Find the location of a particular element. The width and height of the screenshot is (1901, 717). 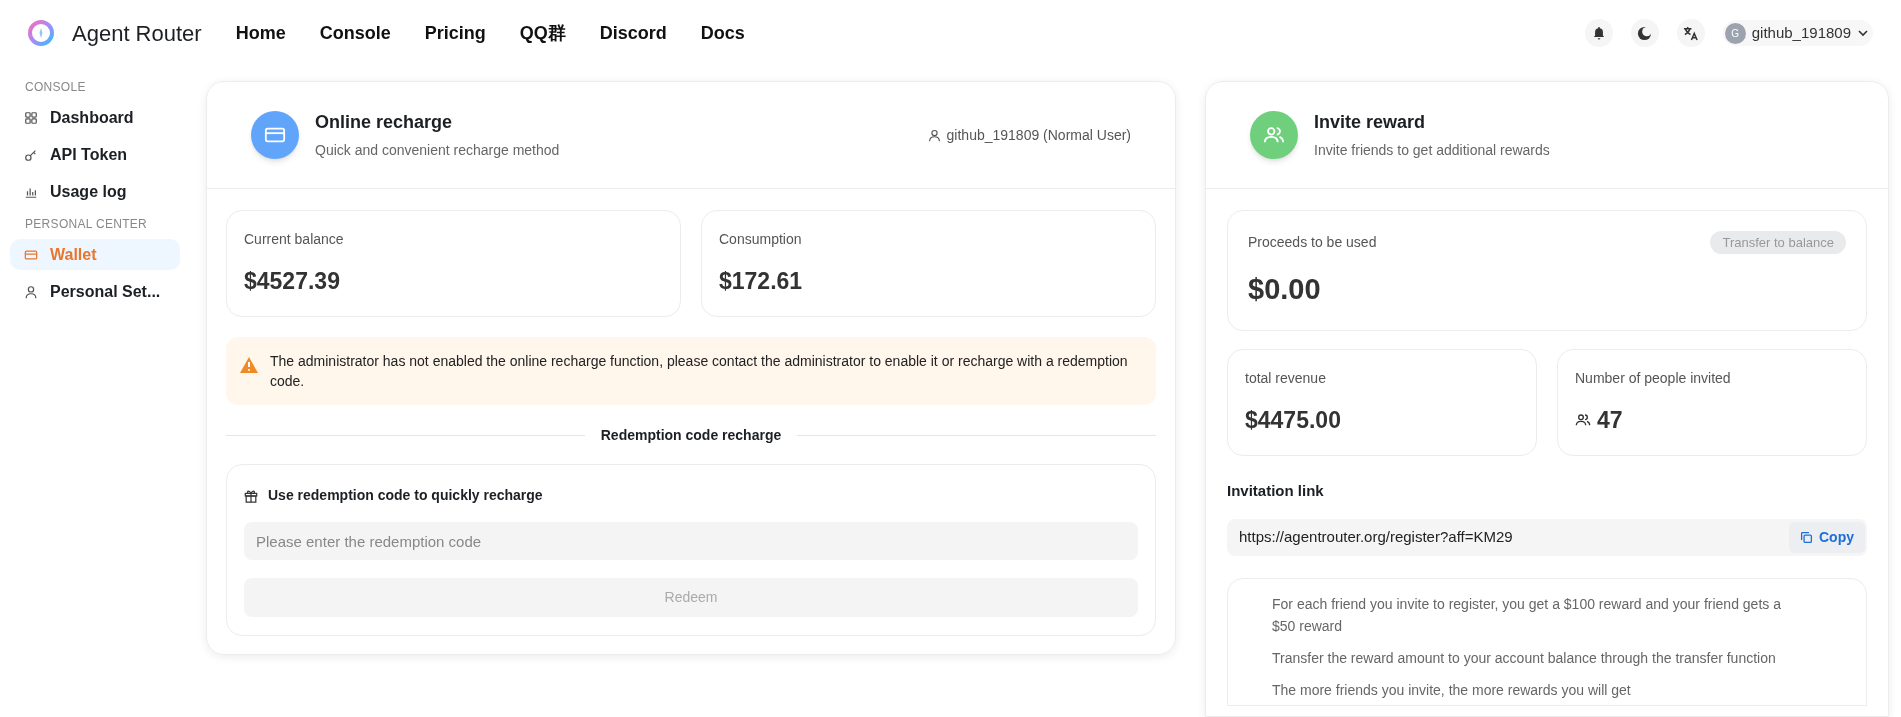

stat-label: Current balance is located at coordinates (294, 239).